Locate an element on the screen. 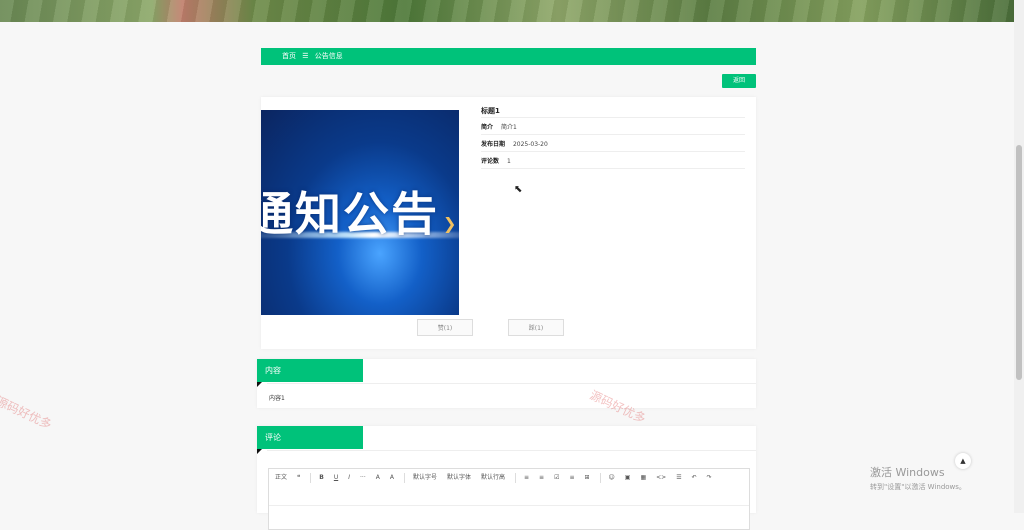 The height and width of the screenshot is (530, 1024). line-height-select: 默认行高 is located at coordinates (493, 478).